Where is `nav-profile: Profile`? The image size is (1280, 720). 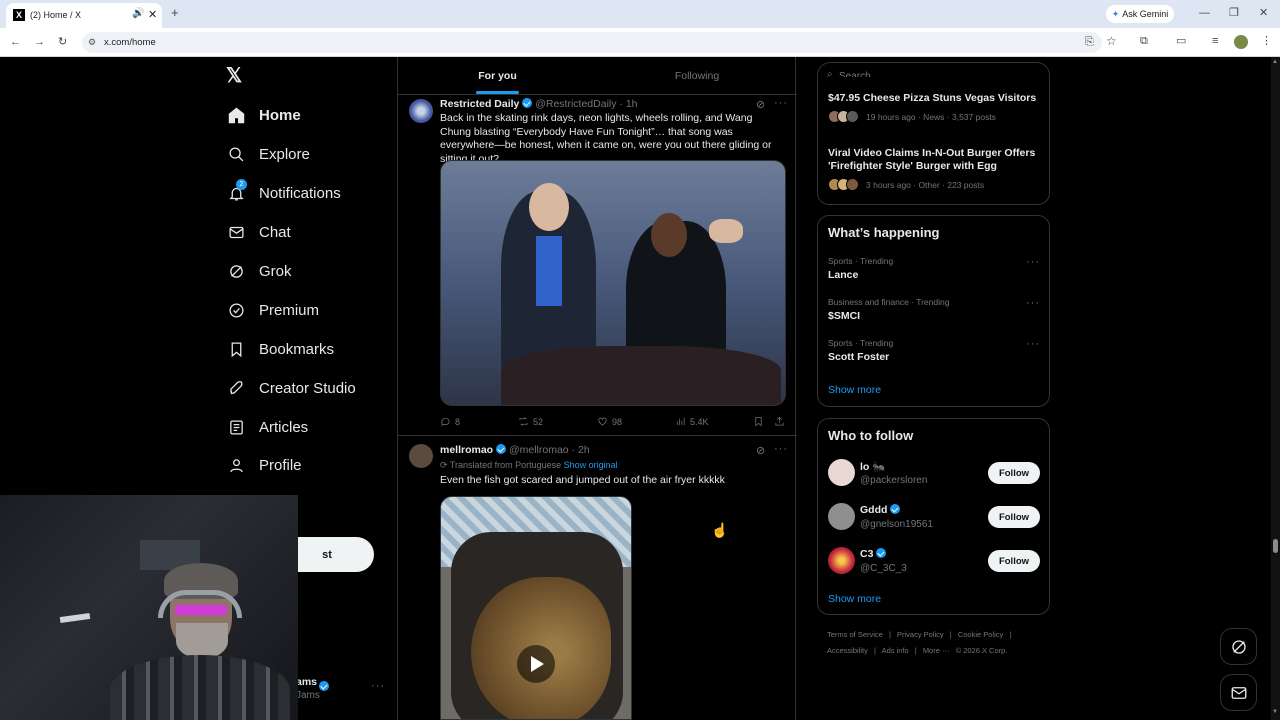 nav-profile: Profile is located at coordinates (264, 465).